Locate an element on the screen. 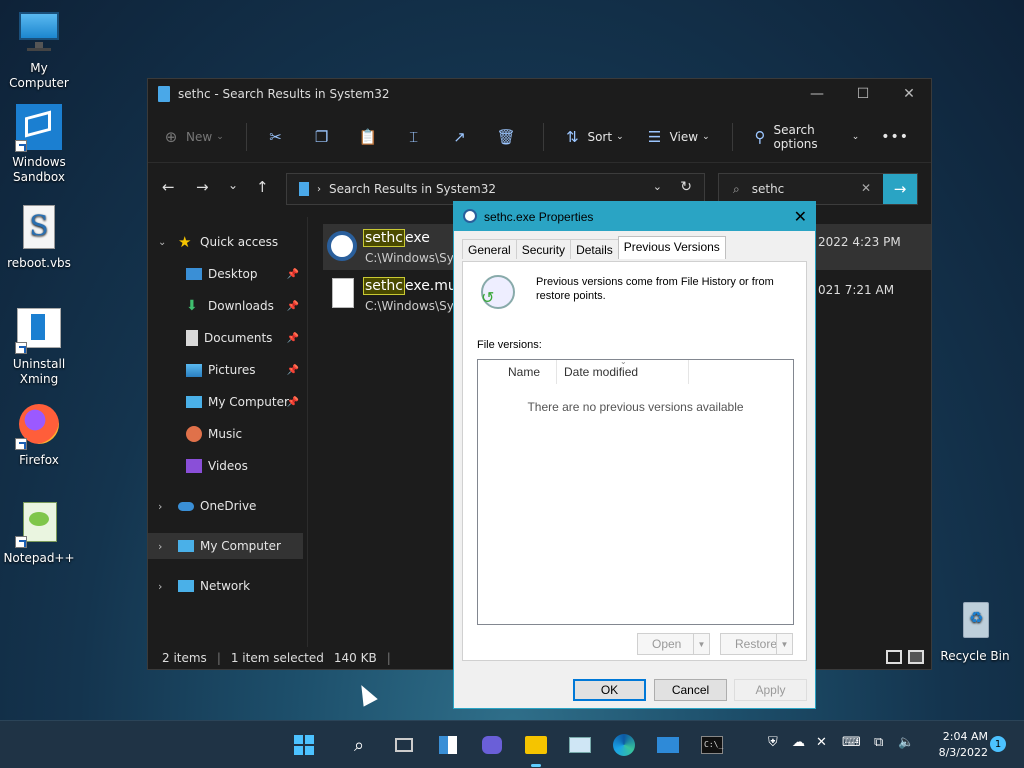  terminal-icon: C:\_ is located at coordinates (712, 745).